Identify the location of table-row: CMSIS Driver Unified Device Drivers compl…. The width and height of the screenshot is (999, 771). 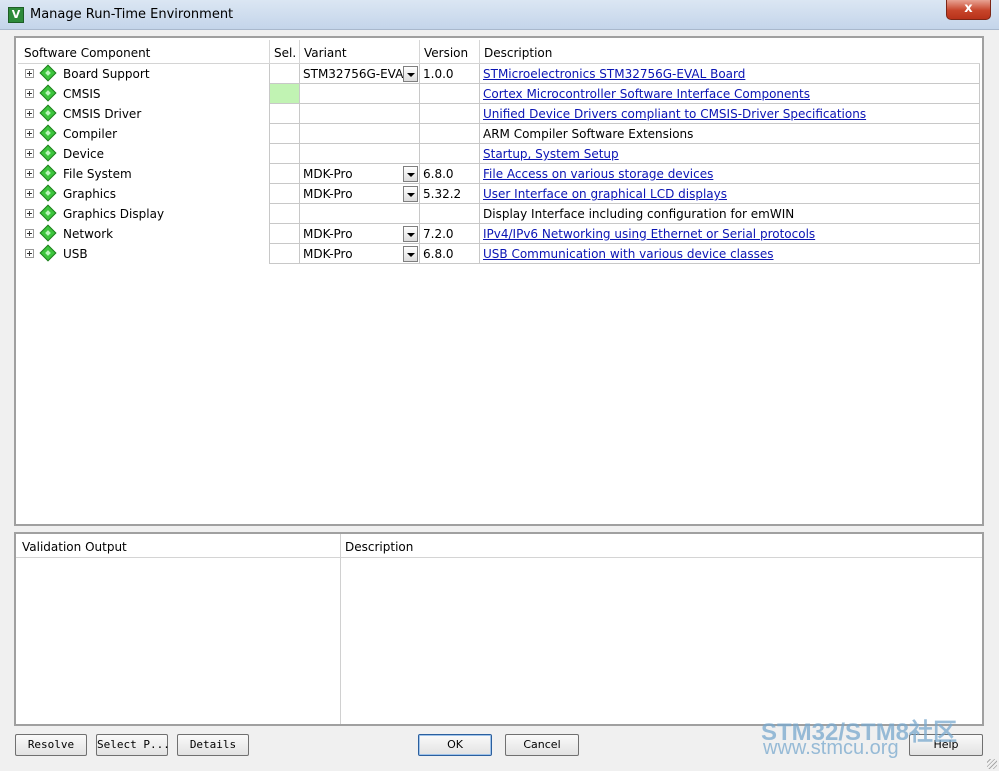
(499, 114).